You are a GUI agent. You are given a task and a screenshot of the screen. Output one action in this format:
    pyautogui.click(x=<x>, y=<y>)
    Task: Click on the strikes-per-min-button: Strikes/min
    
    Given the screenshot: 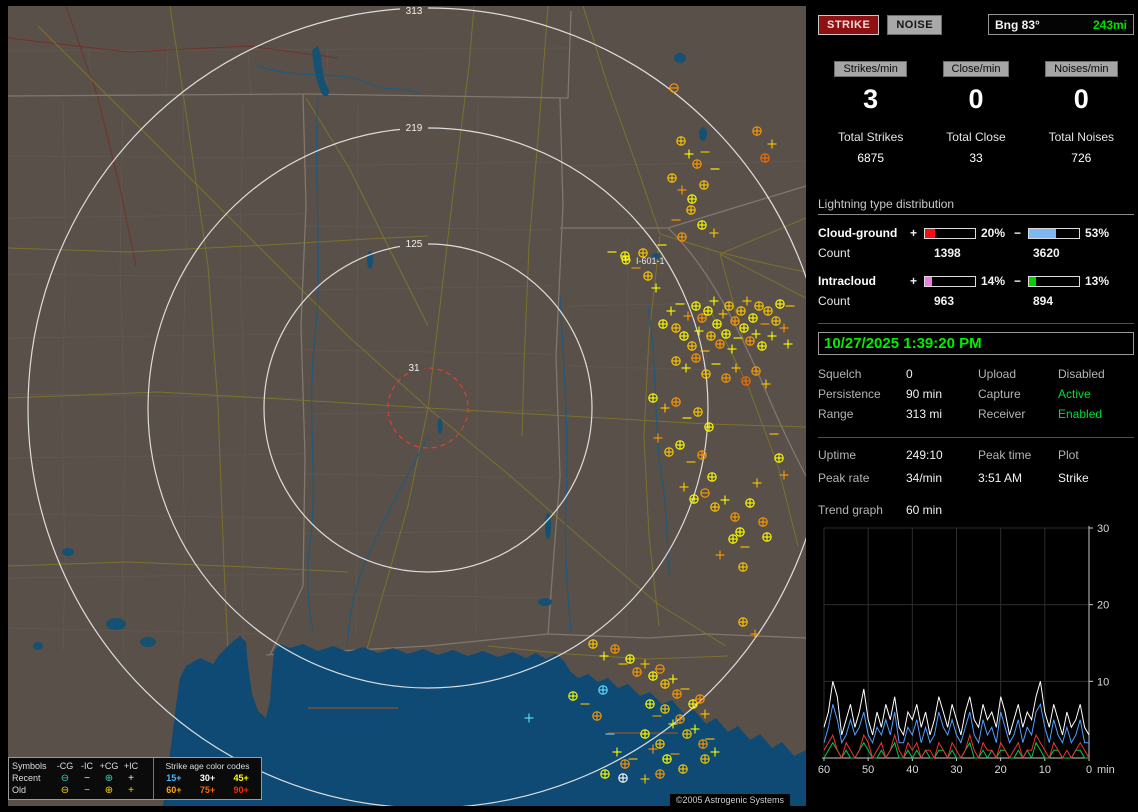 What is the action you would take?
    pyautogui.click(x=870, y=69)
    